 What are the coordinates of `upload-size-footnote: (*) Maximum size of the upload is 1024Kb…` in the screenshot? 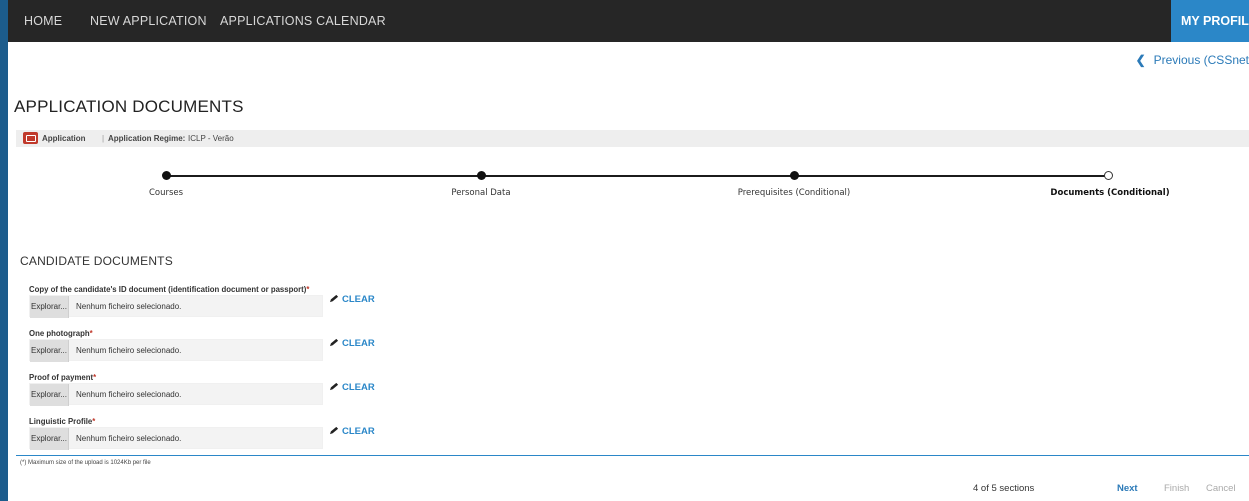 It's located at (85, 463).